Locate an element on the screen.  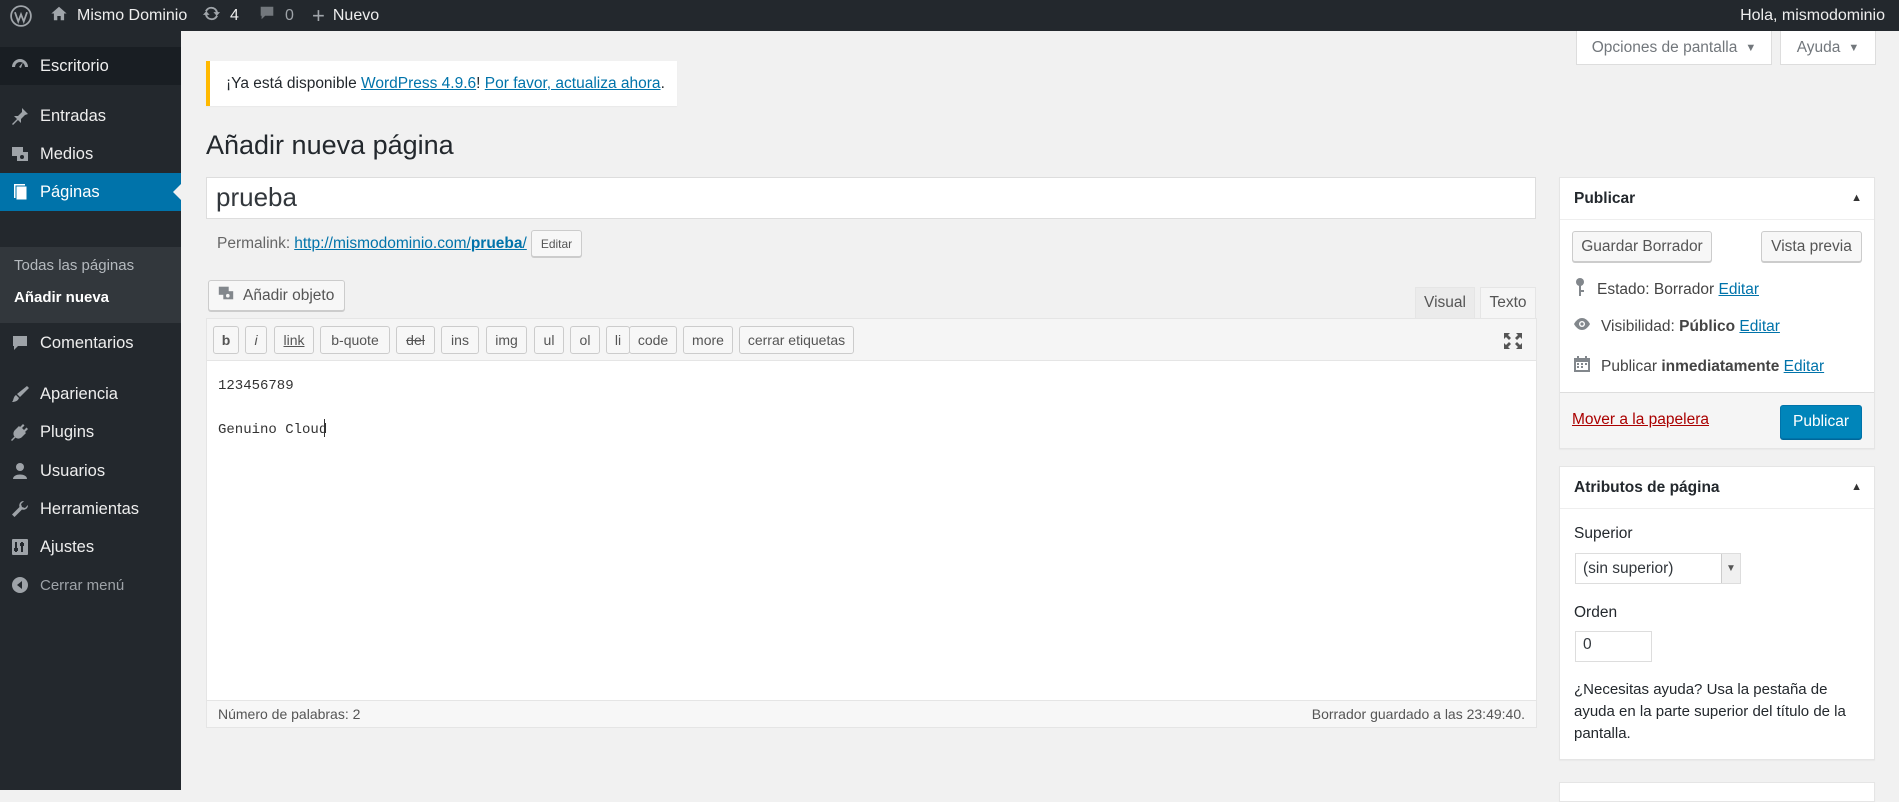
submenu-anadir-nueva: Añadir nueva is located at coordinates (61, 297).